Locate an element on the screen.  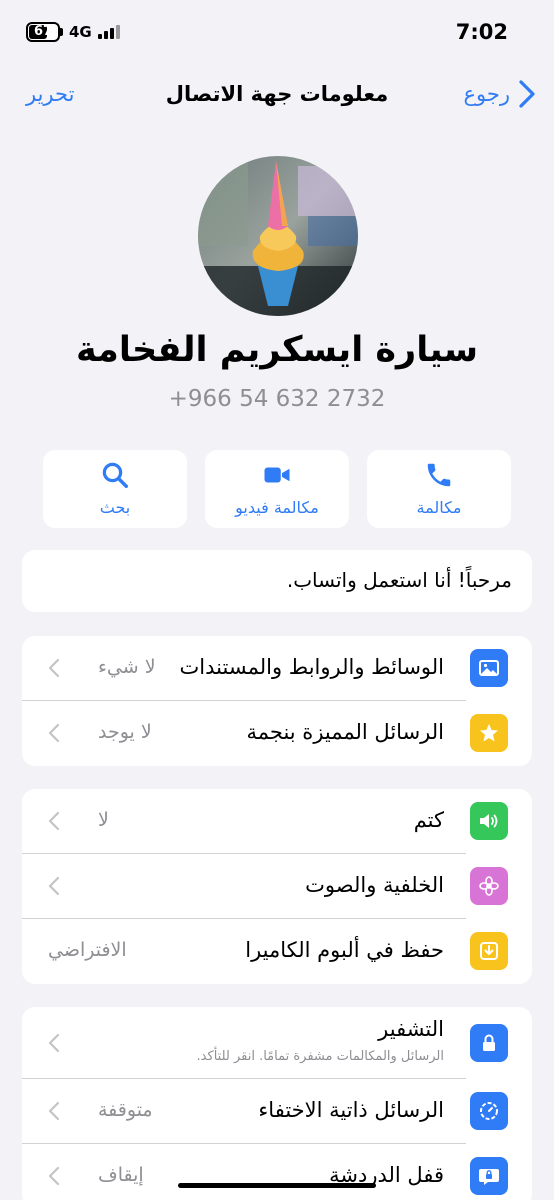
save-to-camera-roll-row: حفظ في ألبوم الكاميرا الافتراضي is located at coordinates (277, 951).